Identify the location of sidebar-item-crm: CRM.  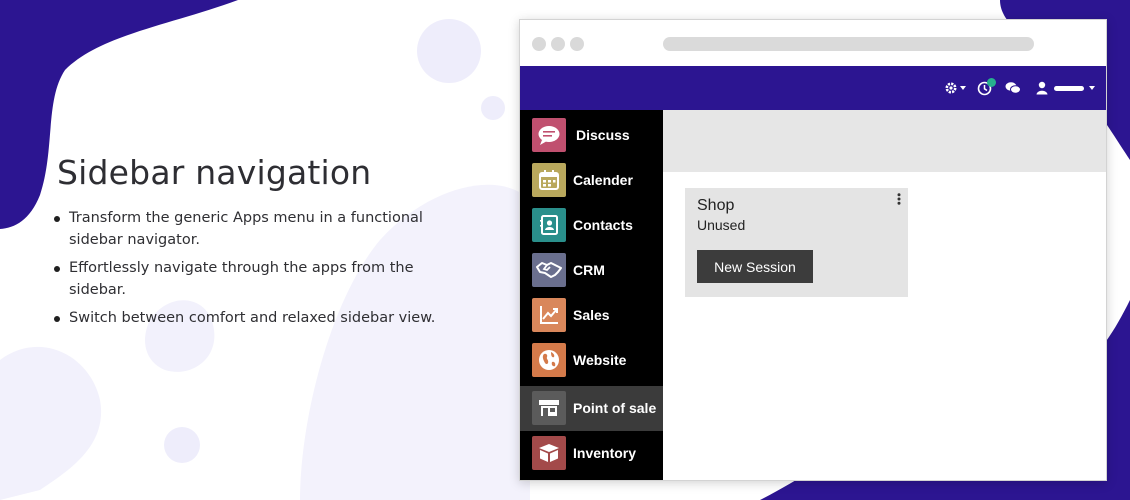
(591, 270).